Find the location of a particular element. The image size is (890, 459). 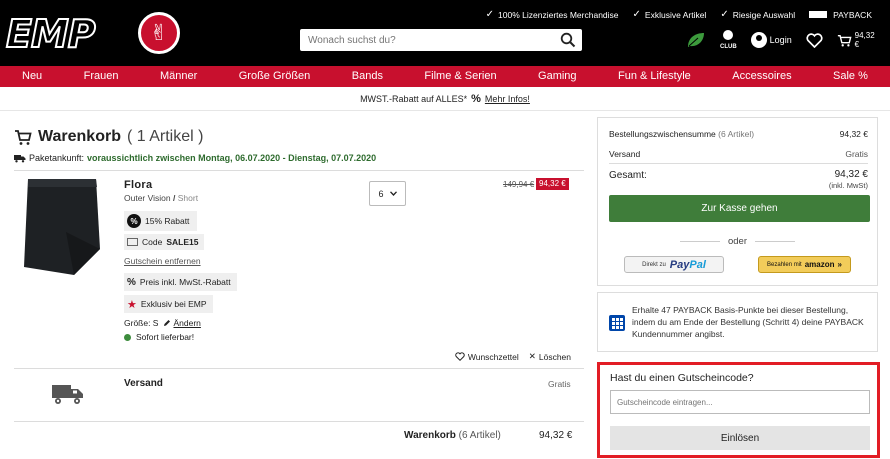

exclusive-tag: ★ Exklusiv bei EMP is located at coordinates (168, 304).